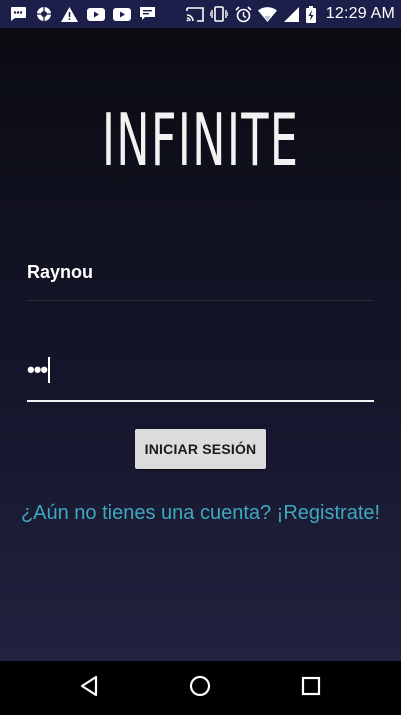  What do you see at coordinates (200, 379) in the screenshot?
I see `password-field: •••` at bounding box center [200, 379].